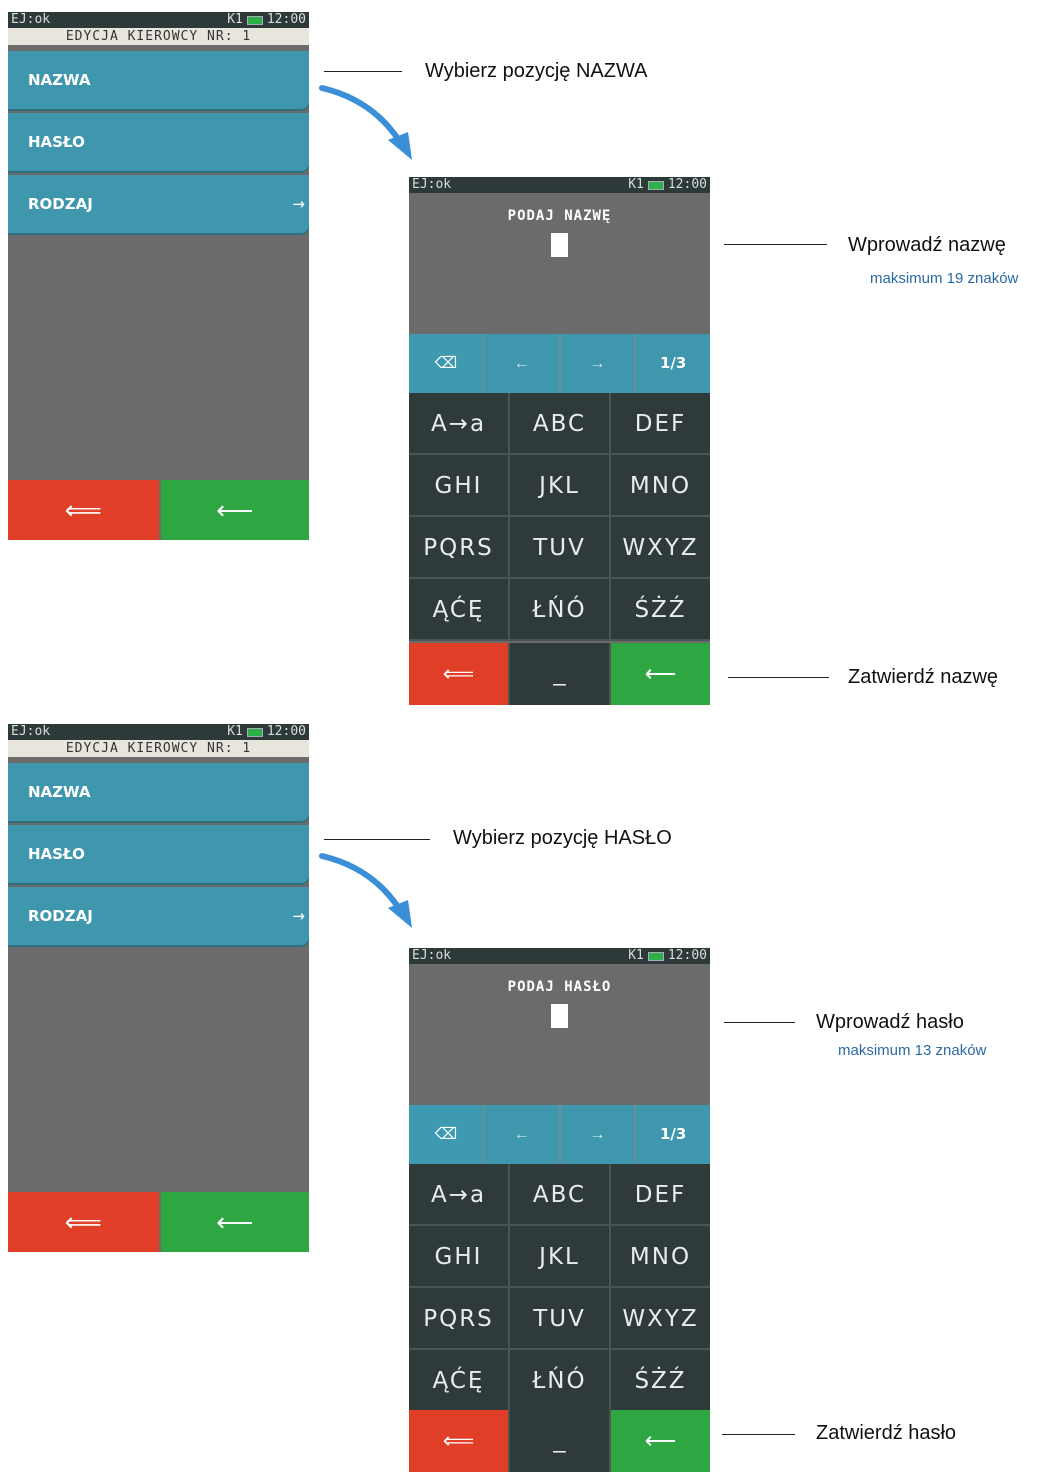  Describe the element at coordinates (559, 216) in the screenshot. I see `input-prompt: PODAJ NAZWĘ` at that location.